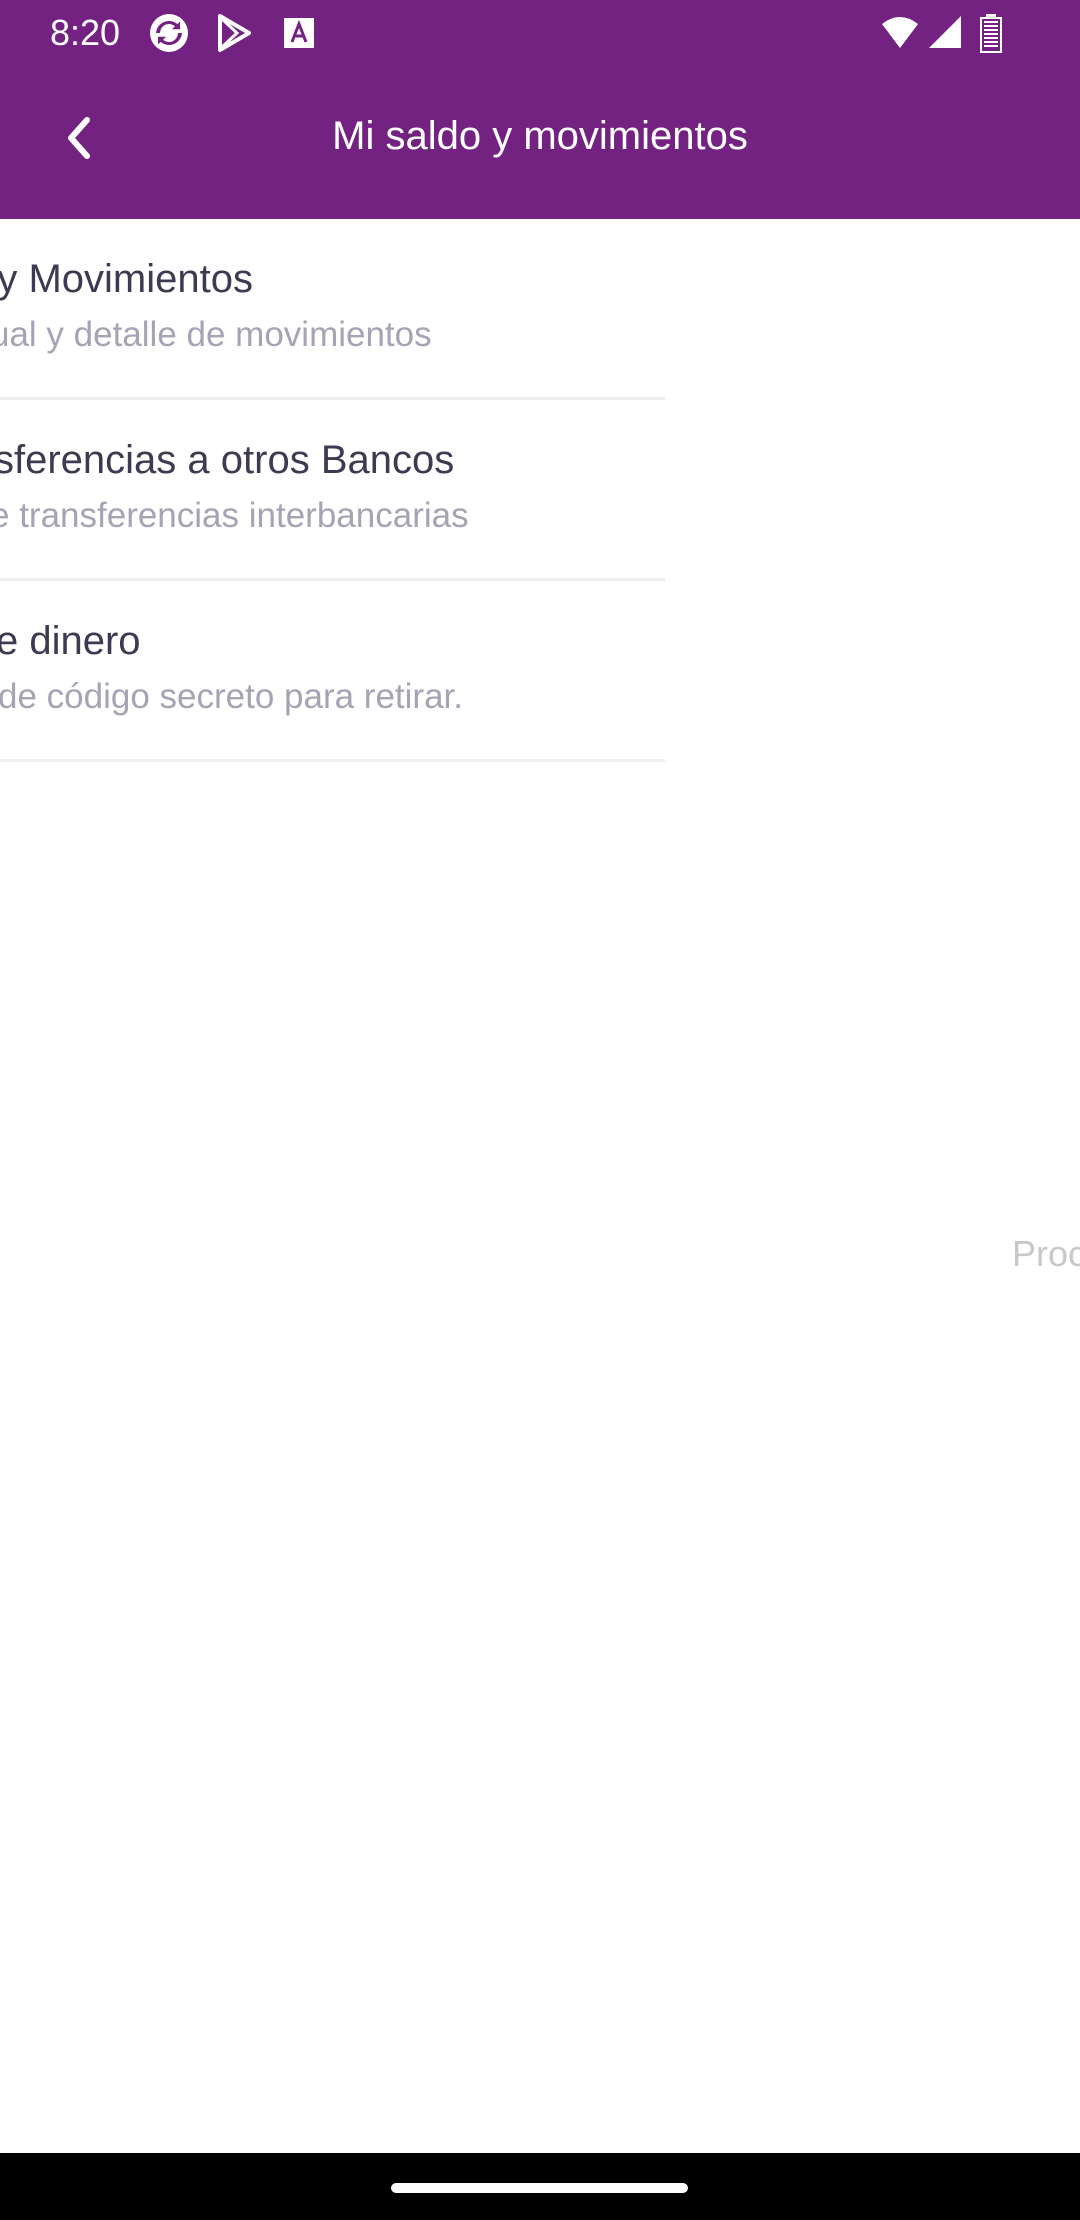 This screenshot has height=2220, width=1080. What do you see at coordinates (227, 460) in the screenshot?
I see `menu-item-title: sferencias a otros Bancos` at bounding box center [227, 460].